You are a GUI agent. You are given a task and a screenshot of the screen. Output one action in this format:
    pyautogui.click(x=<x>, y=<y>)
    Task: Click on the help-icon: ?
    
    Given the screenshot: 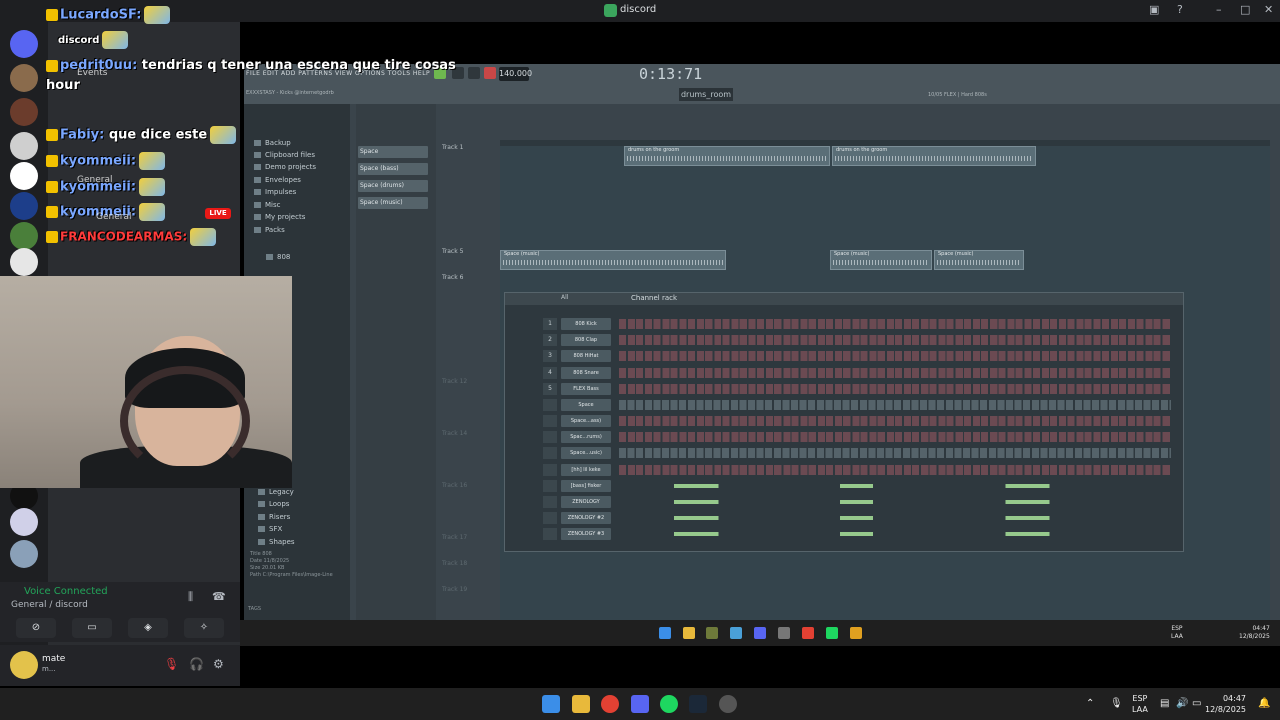 What is the action you would take?
    pyautogui.click(x=1180, y=9)
    